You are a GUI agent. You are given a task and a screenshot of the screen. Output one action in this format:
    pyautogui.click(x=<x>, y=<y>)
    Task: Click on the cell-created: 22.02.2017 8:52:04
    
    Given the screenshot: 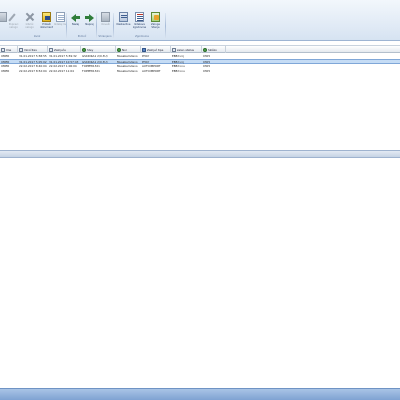 What is the action you would take?
    pyautogui.click(x=33, y=71)
    